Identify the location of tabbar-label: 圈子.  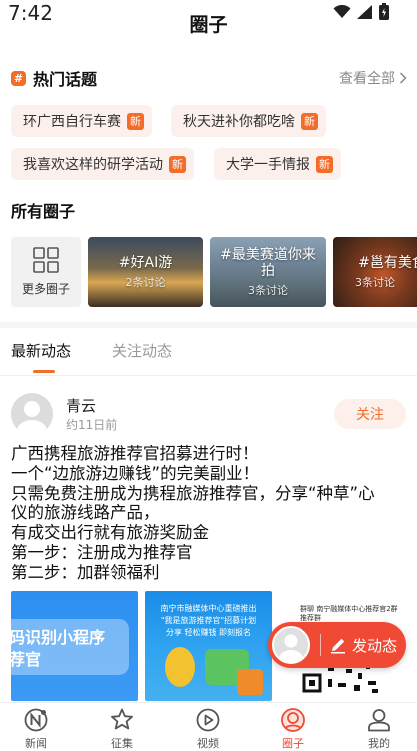
(293, 743).